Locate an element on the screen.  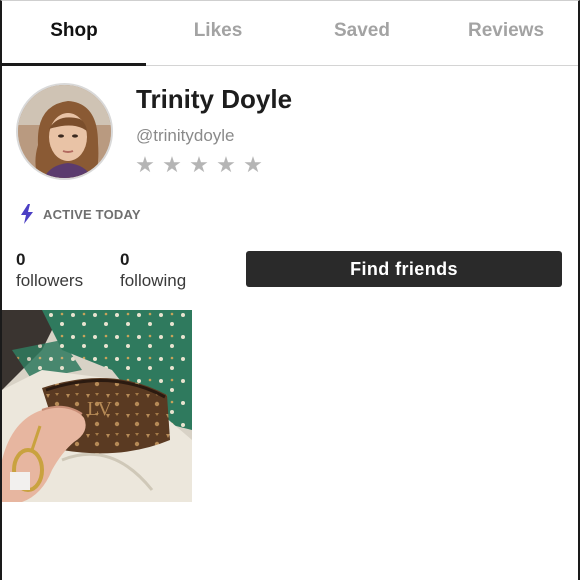
followers-label: followers is located at coordinates (50, 280).